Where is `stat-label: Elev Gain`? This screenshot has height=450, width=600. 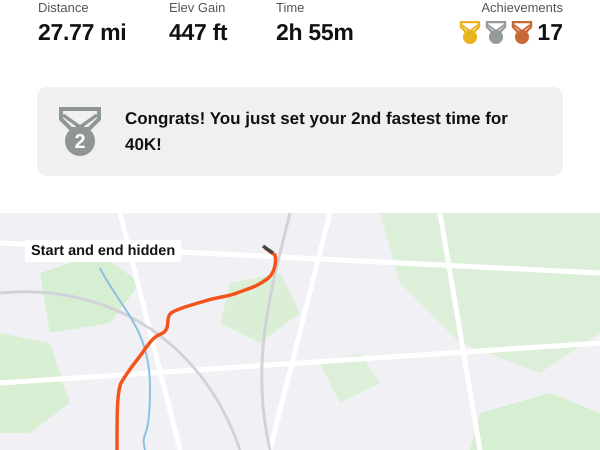 stat-label: Elev Gain is located at coordinates (197, 8).